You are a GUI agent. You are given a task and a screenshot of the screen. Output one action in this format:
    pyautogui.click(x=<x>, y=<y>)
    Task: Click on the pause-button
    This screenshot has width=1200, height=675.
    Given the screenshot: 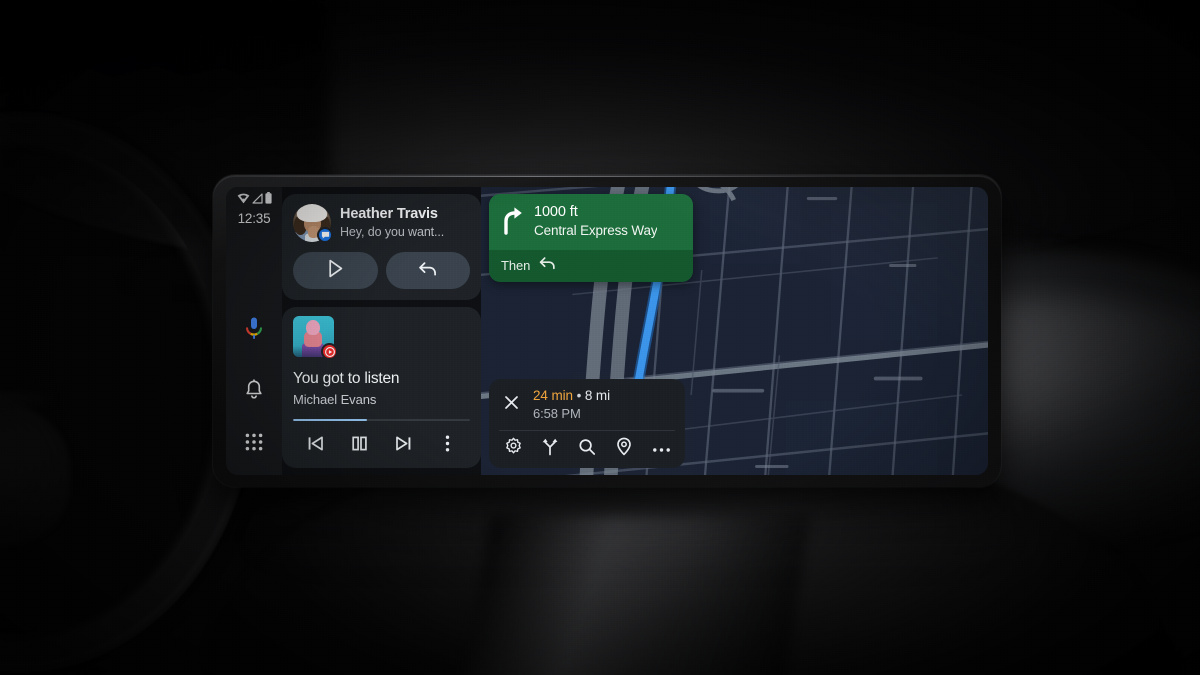 What is the action you would take?
    pyautogui.click(x=359, y=446)
    